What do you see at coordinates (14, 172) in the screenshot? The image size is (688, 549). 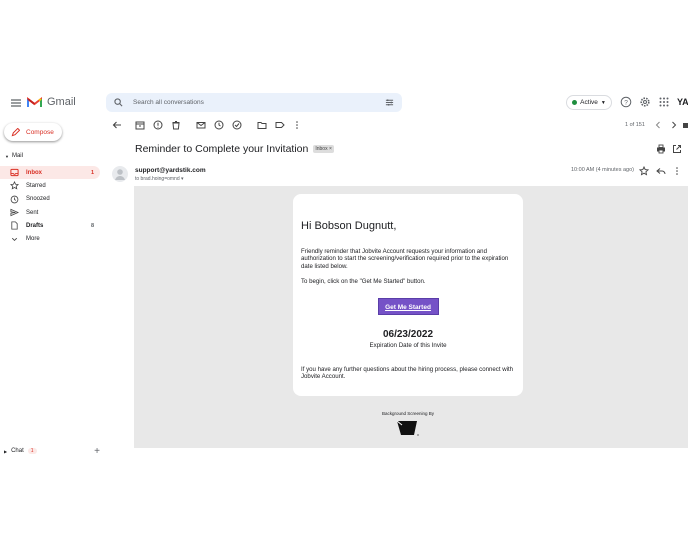 I see `inbox-icon` at bounding box center [14, 172].